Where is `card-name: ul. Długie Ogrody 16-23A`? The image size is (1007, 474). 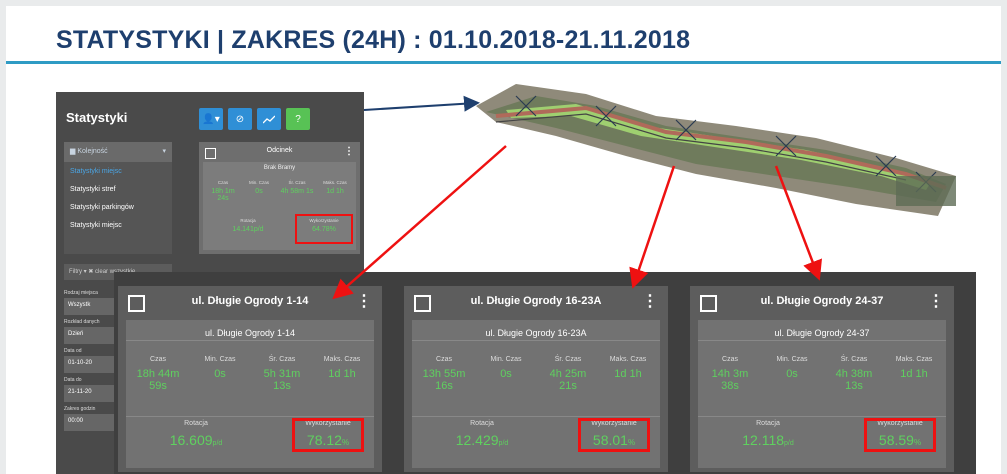 card-name: ul. Długie Ogrody 16-23A is located at coordinates (536, 301).